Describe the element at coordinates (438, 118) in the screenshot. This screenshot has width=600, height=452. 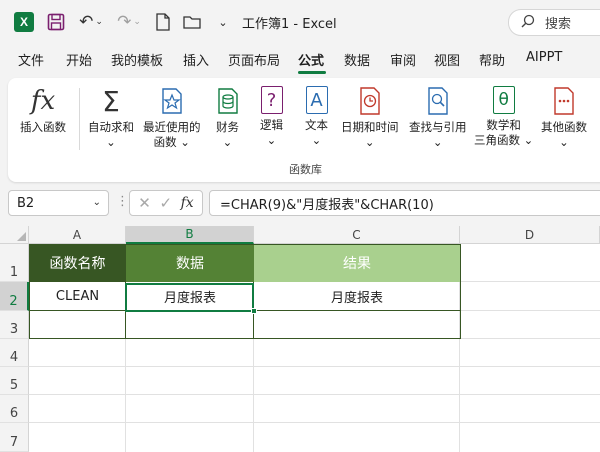
I see `lookup-reference-button: 查找与引用 ⌄` at that location.